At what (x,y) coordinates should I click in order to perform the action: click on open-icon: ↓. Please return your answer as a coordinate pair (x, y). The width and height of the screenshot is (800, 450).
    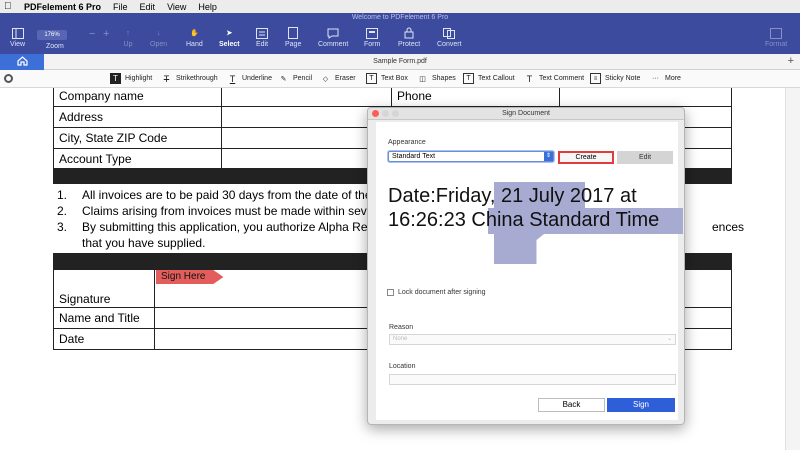
    Looking at the image, I should click on (158, 33).